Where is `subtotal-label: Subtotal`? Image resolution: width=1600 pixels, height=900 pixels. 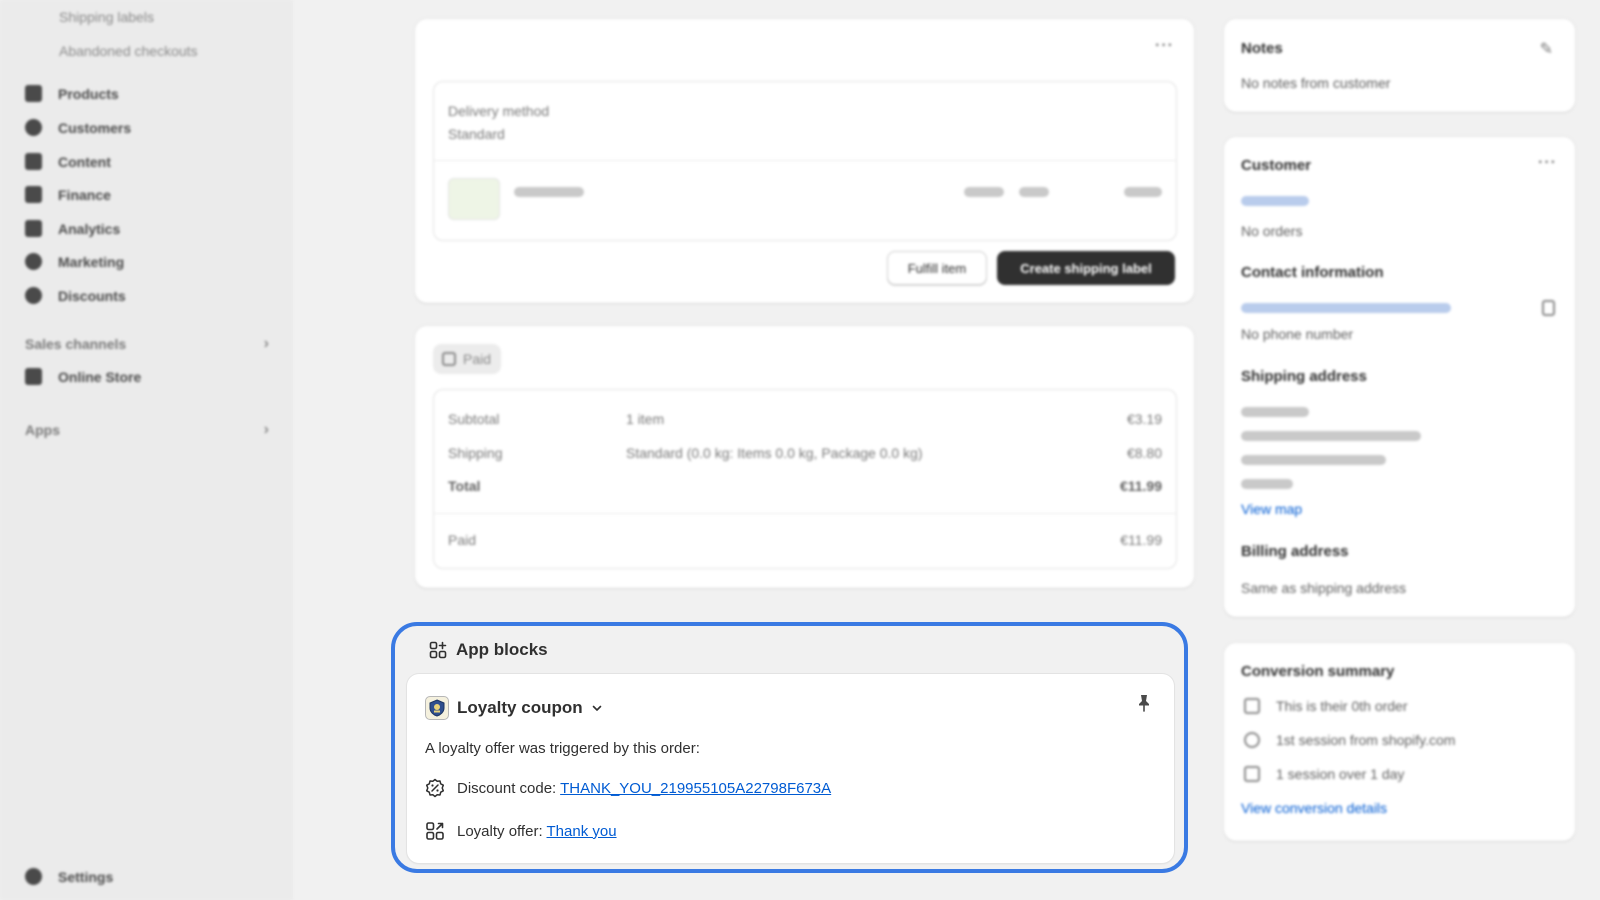
subtotal-label: Subtotal is located at coordinates (474, 419).